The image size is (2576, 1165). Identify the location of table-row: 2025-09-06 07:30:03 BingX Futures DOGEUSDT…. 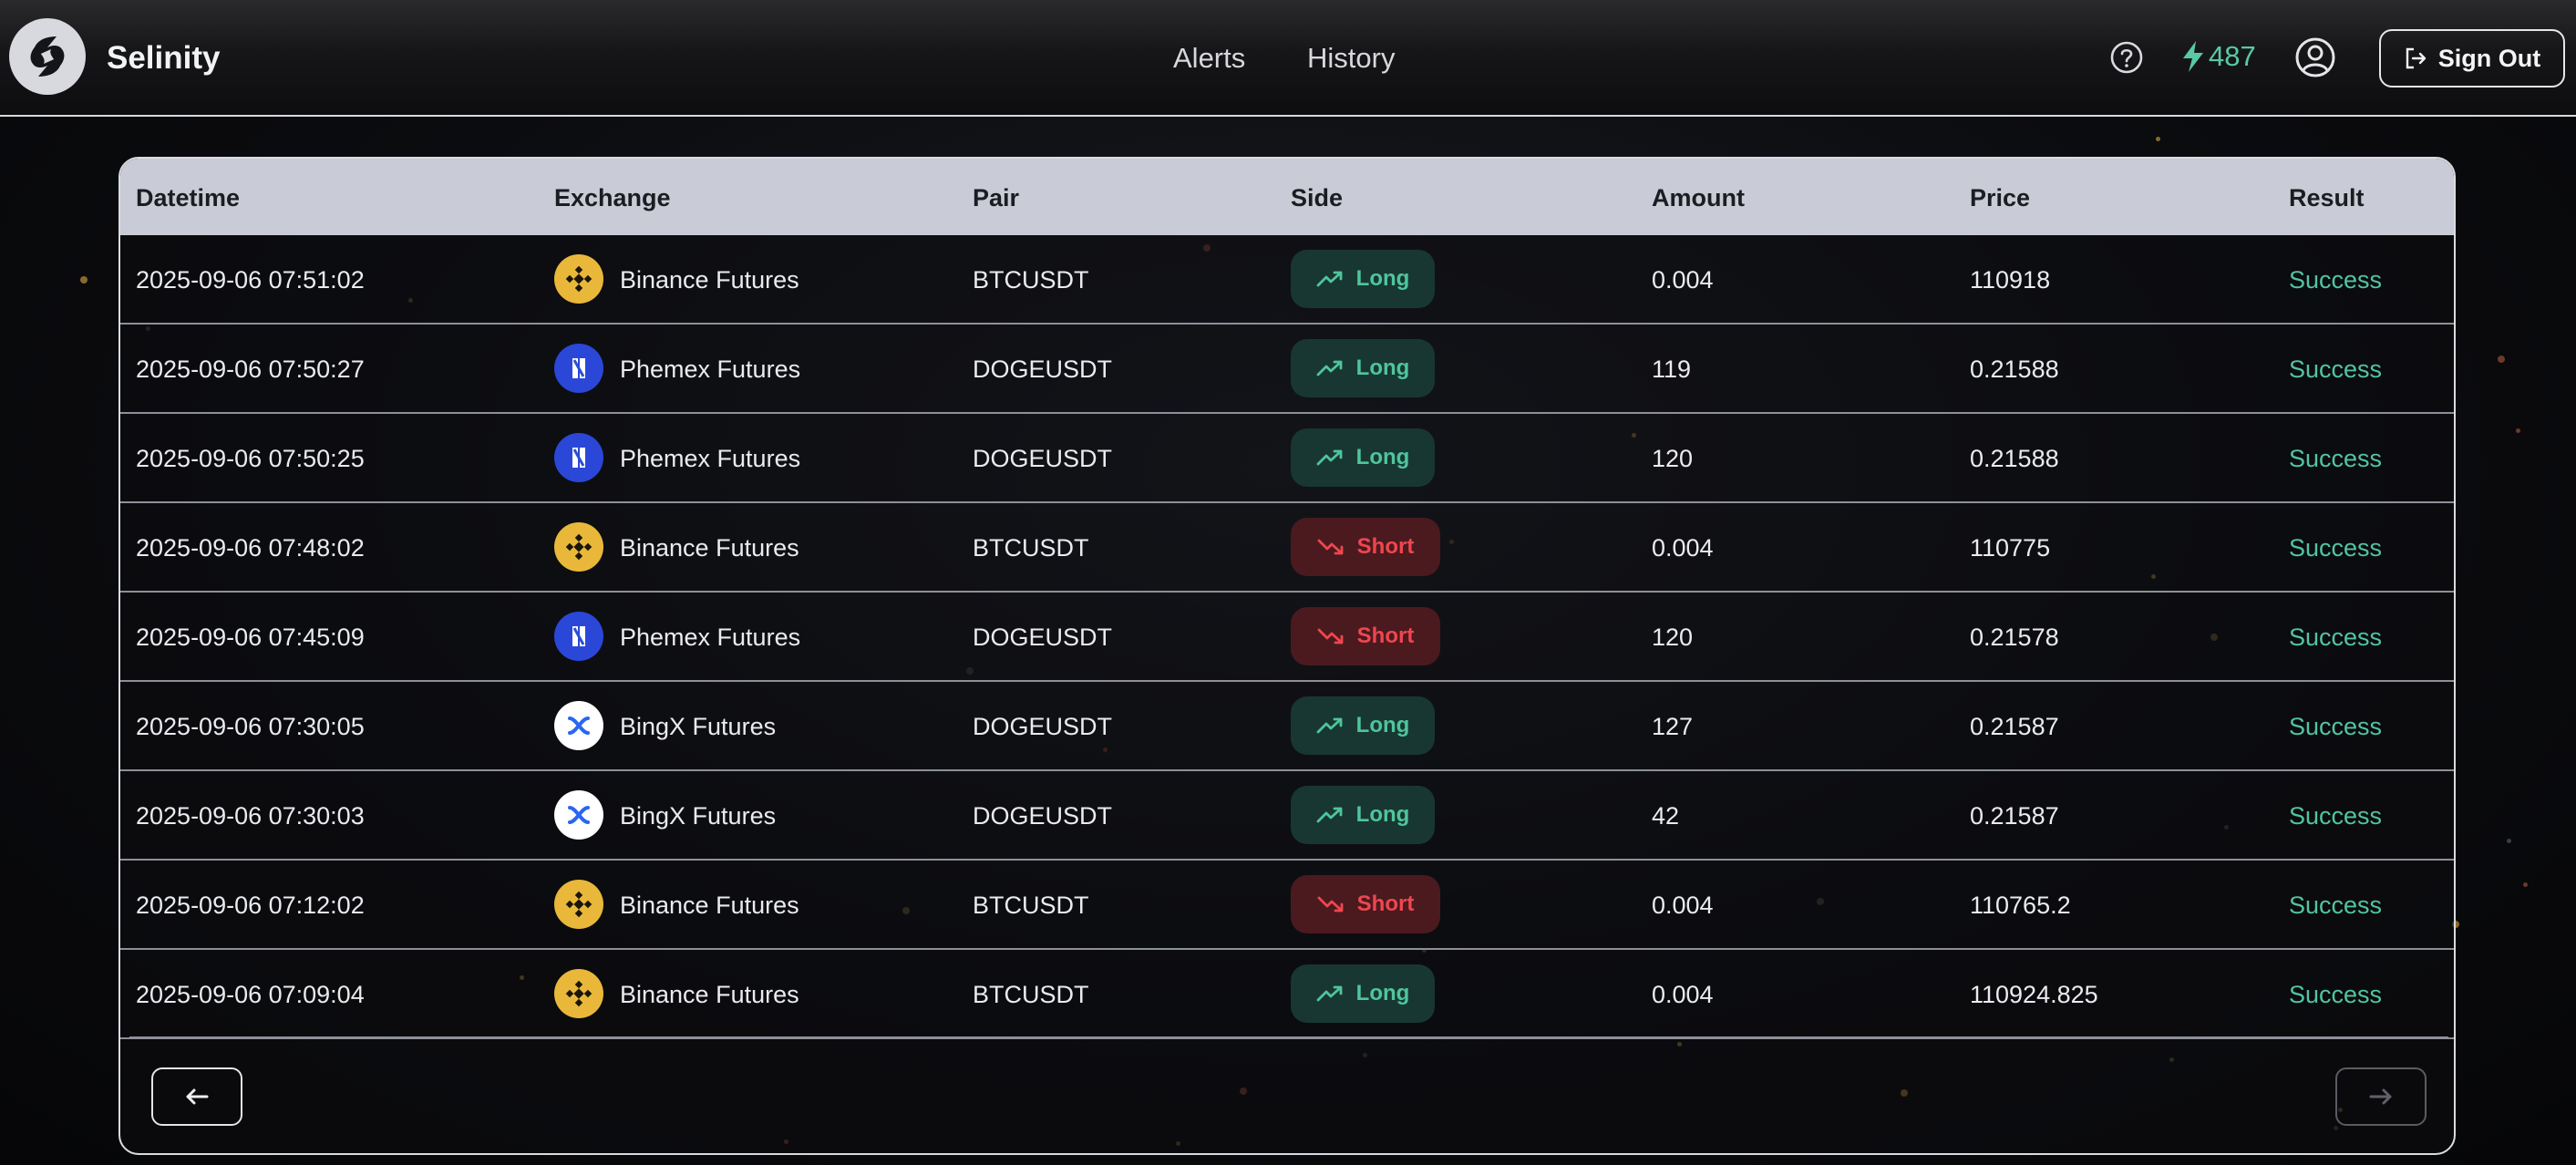
(1287, 816).